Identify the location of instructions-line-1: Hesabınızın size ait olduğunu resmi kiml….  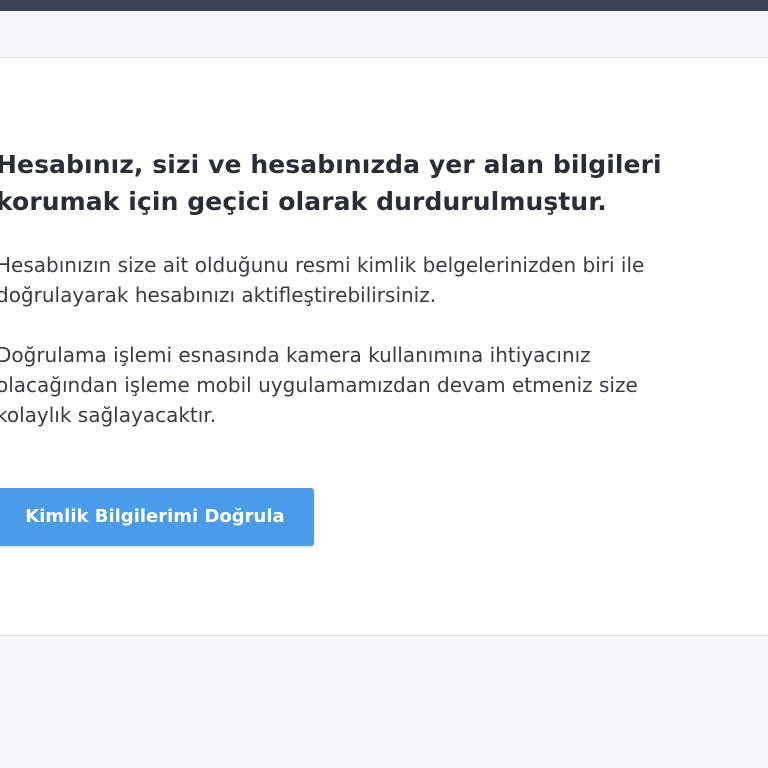
(322, 265).